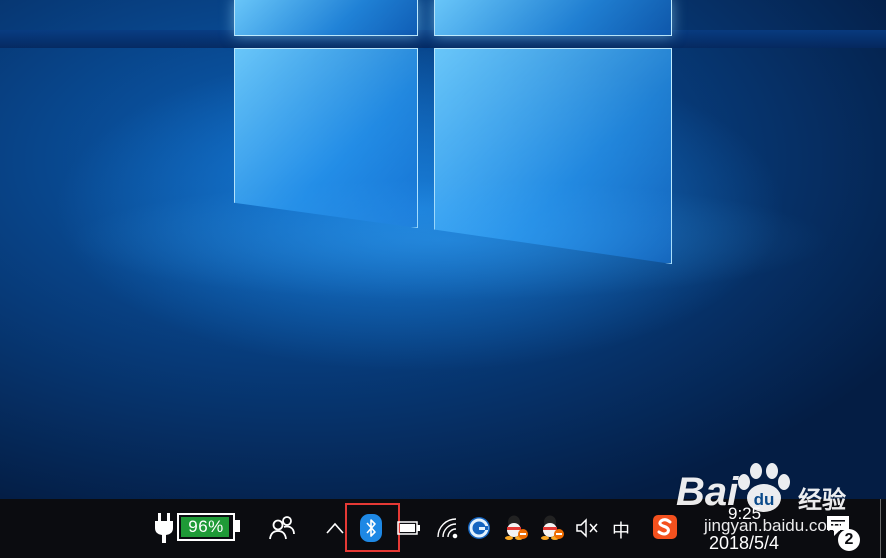  Describe the element at coordinates (764, 499) in the screenshot. I see `svg-text: du` at that location.